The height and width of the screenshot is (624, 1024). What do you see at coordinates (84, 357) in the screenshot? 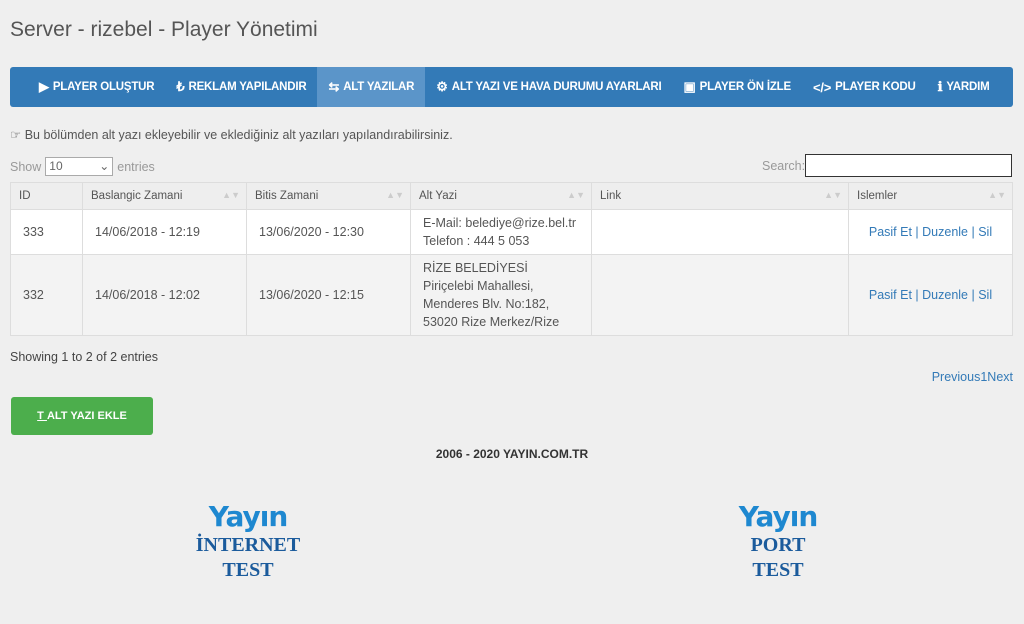
I see `table-info: Showing 1 to 2 of 2 entries` at bounding box center [84, 357].